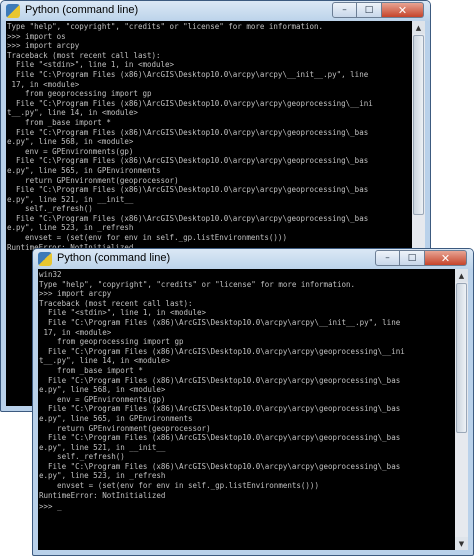 This screenshot has width=474, height=556. What do you see at coordinates (48, 507) in the screenshot?
I see `prompt: >>>` at bounding box center [48, 507].